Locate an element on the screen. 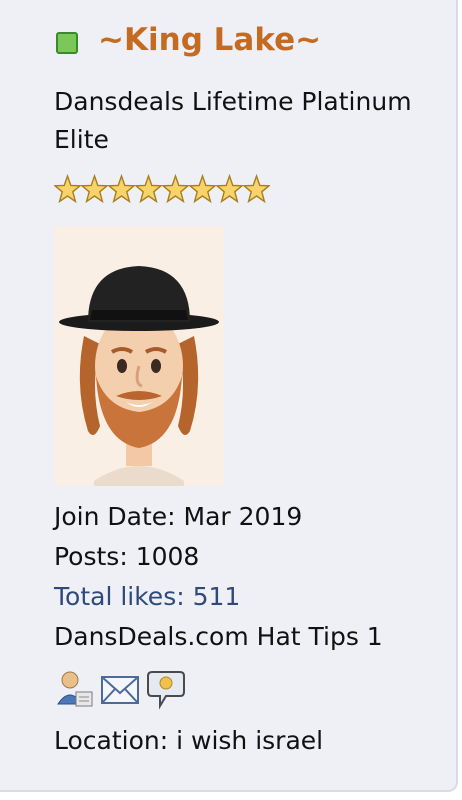 The image size is (462, 800). envelope-icon is located at coordinates (120, 689).